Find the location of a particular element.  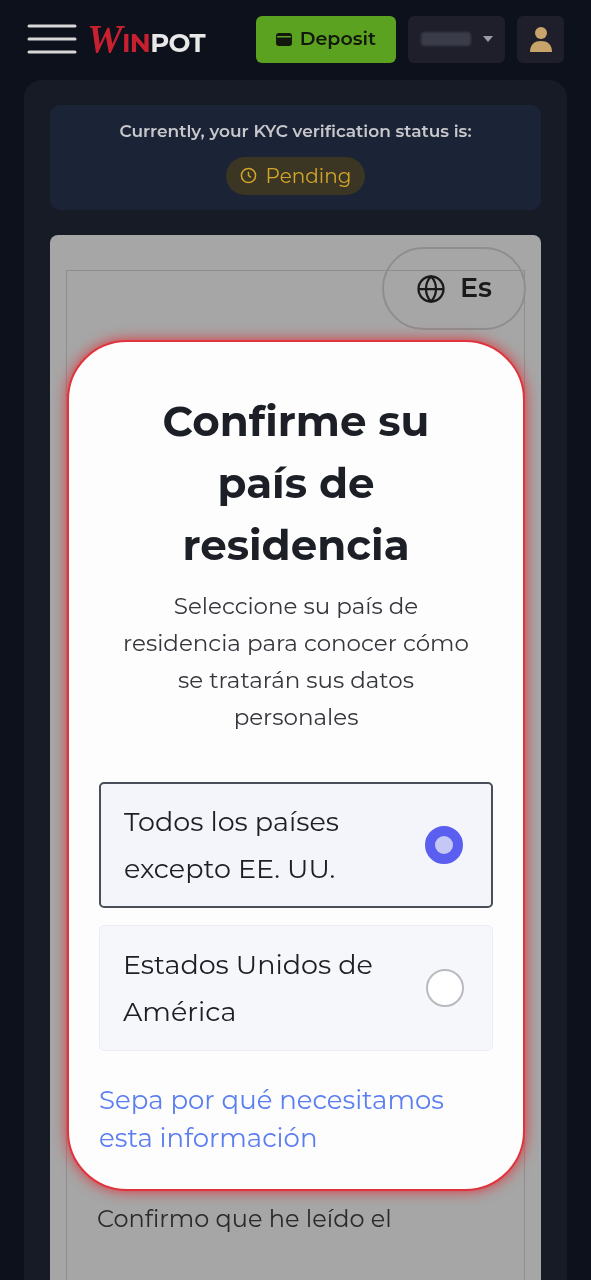

wallet-icon is located at coordinates (283, 39).